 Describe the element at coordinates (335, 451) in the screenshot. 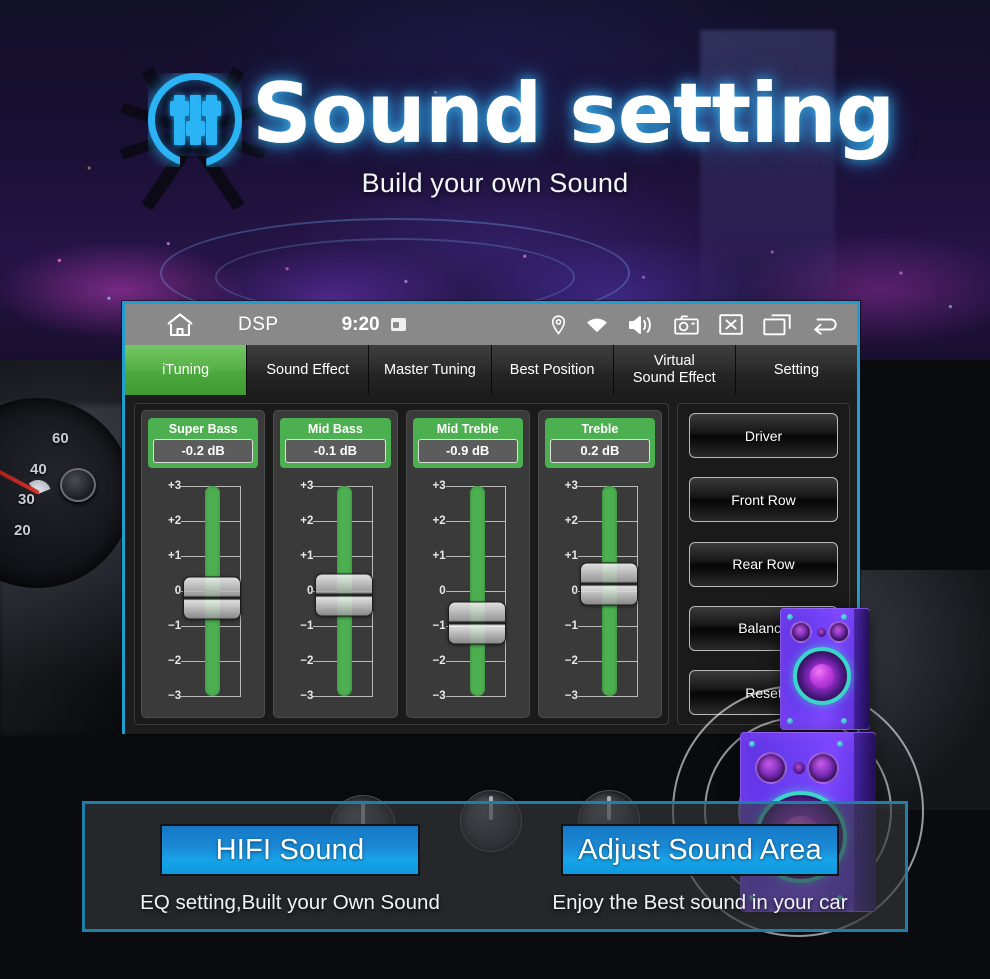

I see `eq-band-value: -0.1 dB` at that location.